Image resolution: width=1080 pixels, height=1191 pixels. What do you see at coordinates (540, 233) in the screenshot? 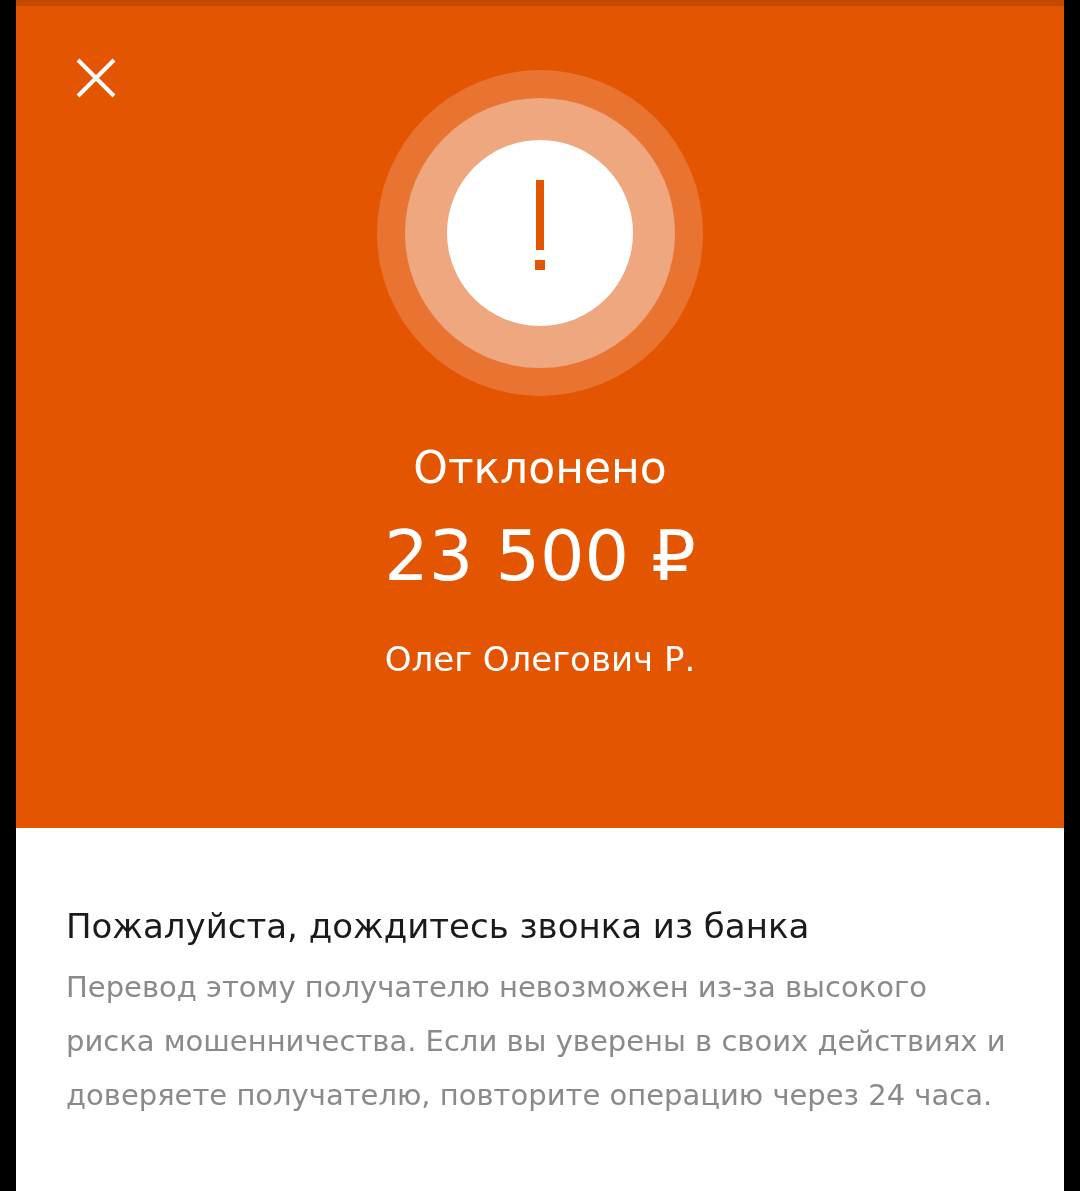
I see `warning-icon` at bounding box center [540, 233].